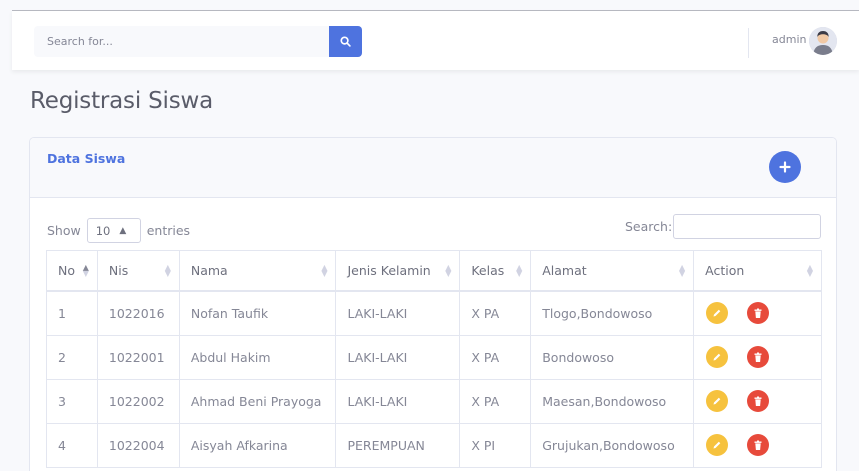  I want to click on cell-jenis-kelamin: PEREMPUAN, so click(398, 445).